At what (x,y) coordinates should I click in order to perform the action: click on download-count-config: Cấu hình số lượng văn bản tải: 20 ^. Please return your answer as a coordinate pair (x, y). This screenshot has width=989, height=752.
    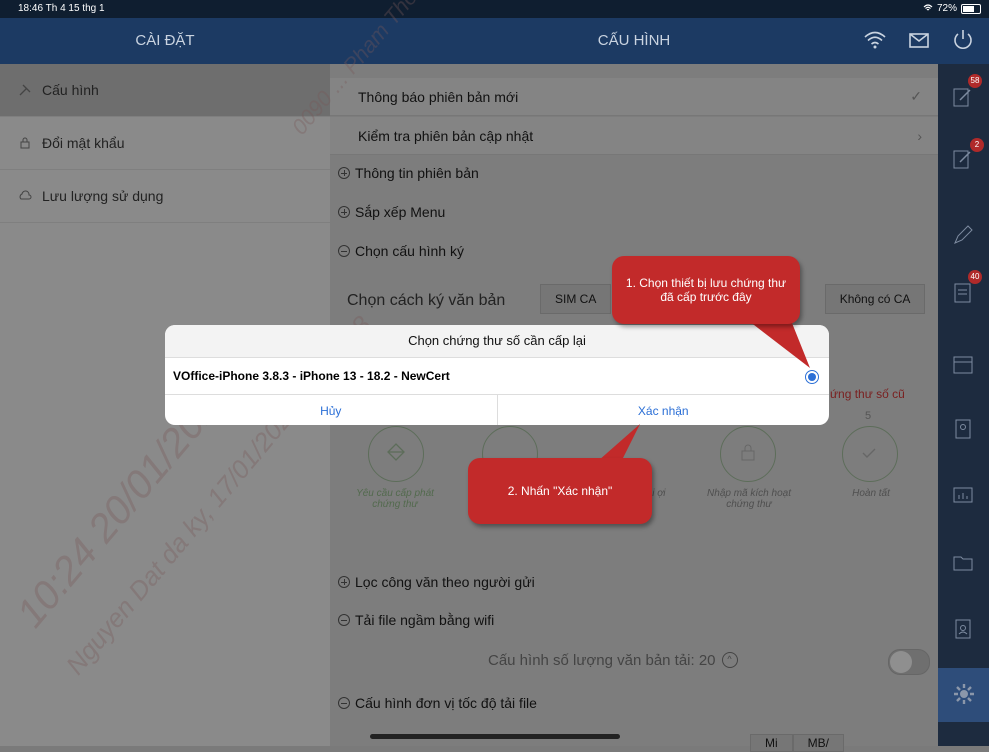
    Looking at the image, I should click on (638, 660).